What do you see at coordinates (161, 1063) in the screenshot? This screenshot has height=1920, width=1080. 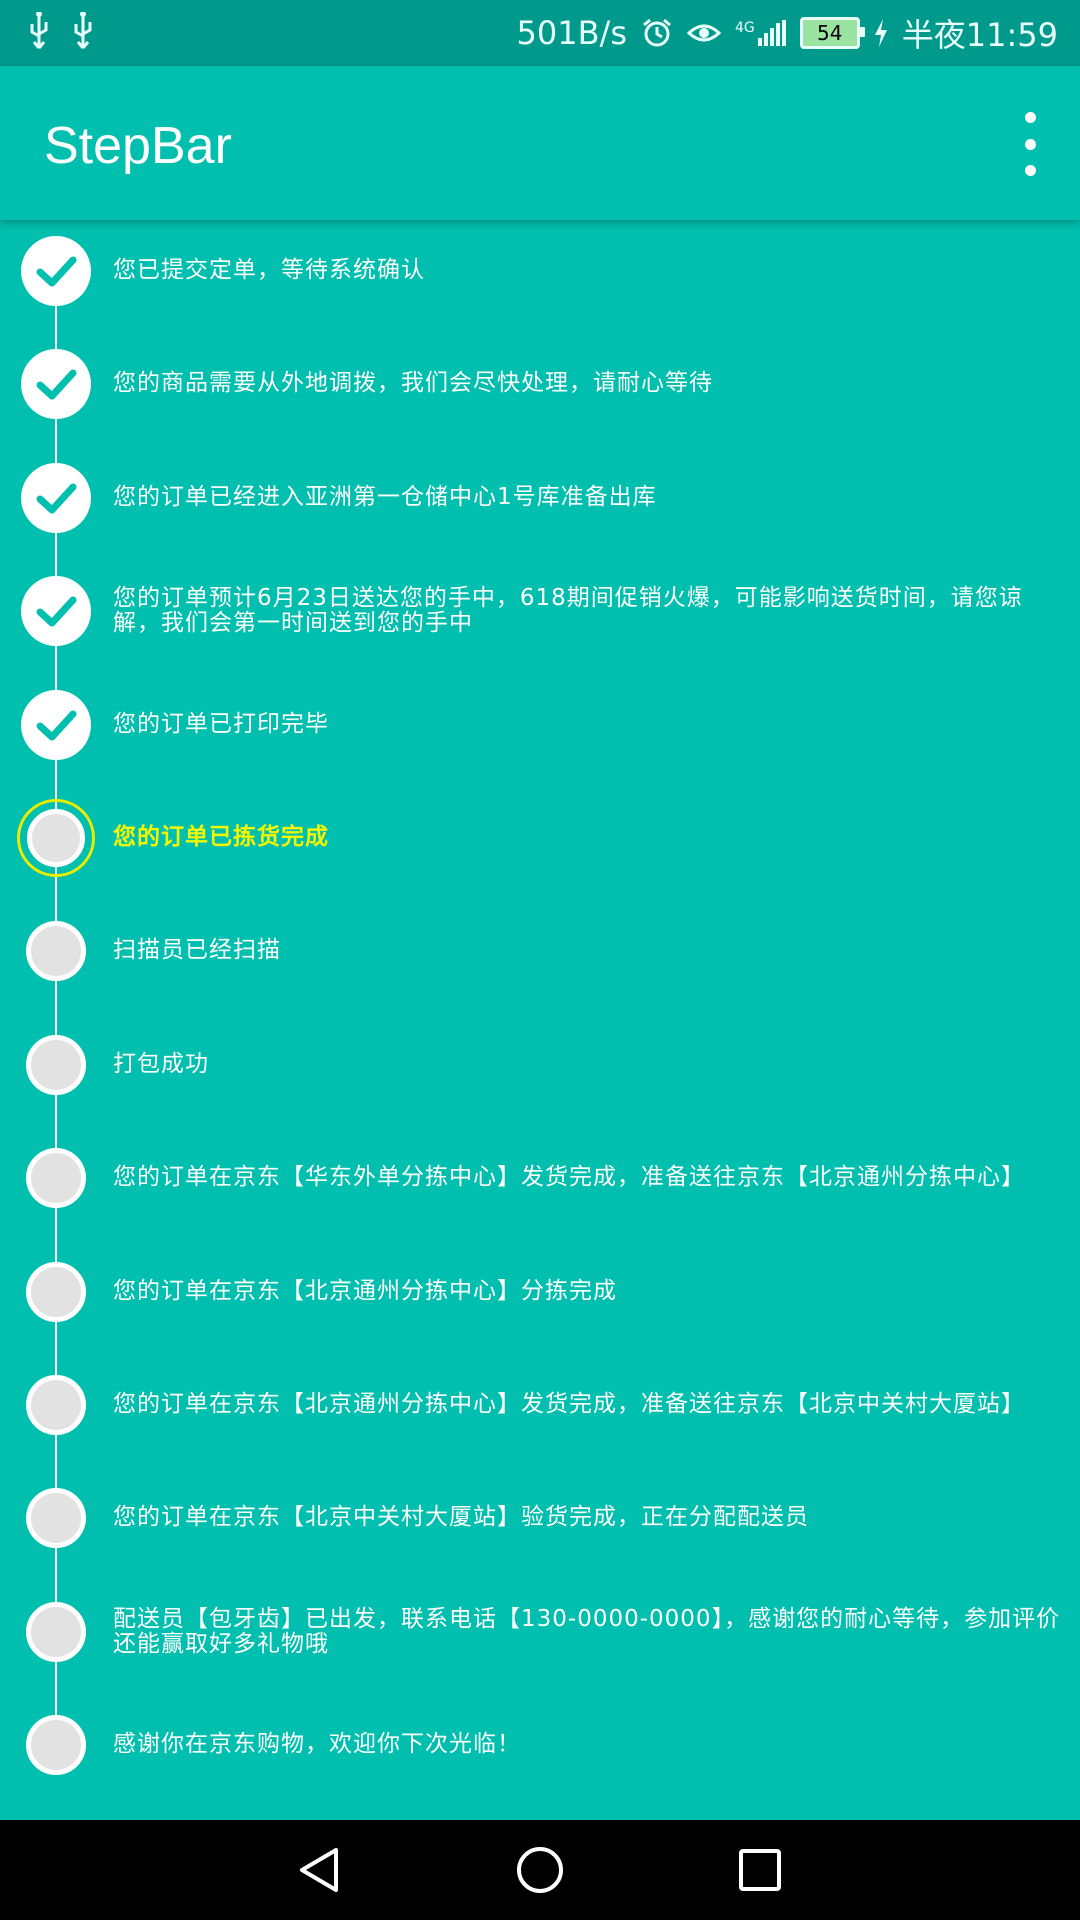 I see `step-text: 打包成功` at bounding box center [161, 1063].